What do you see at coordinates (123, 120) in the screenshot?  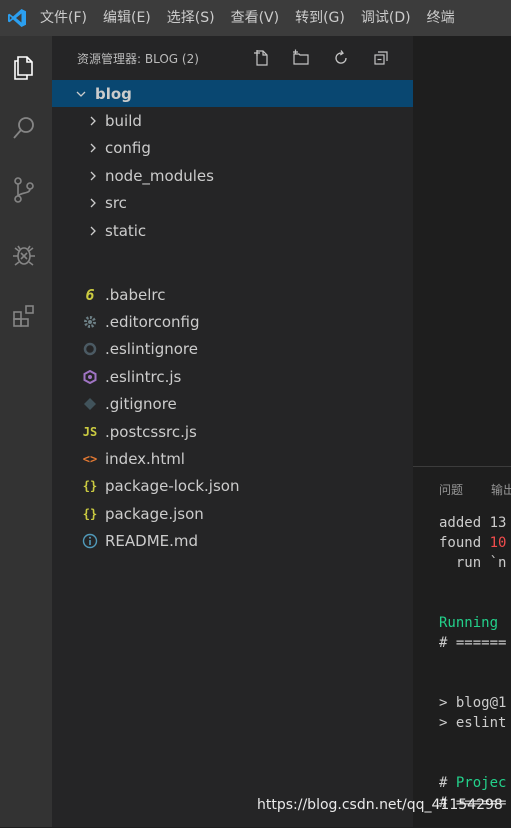 I see `tree-folder-label: build` at bounding box center [123, 120].